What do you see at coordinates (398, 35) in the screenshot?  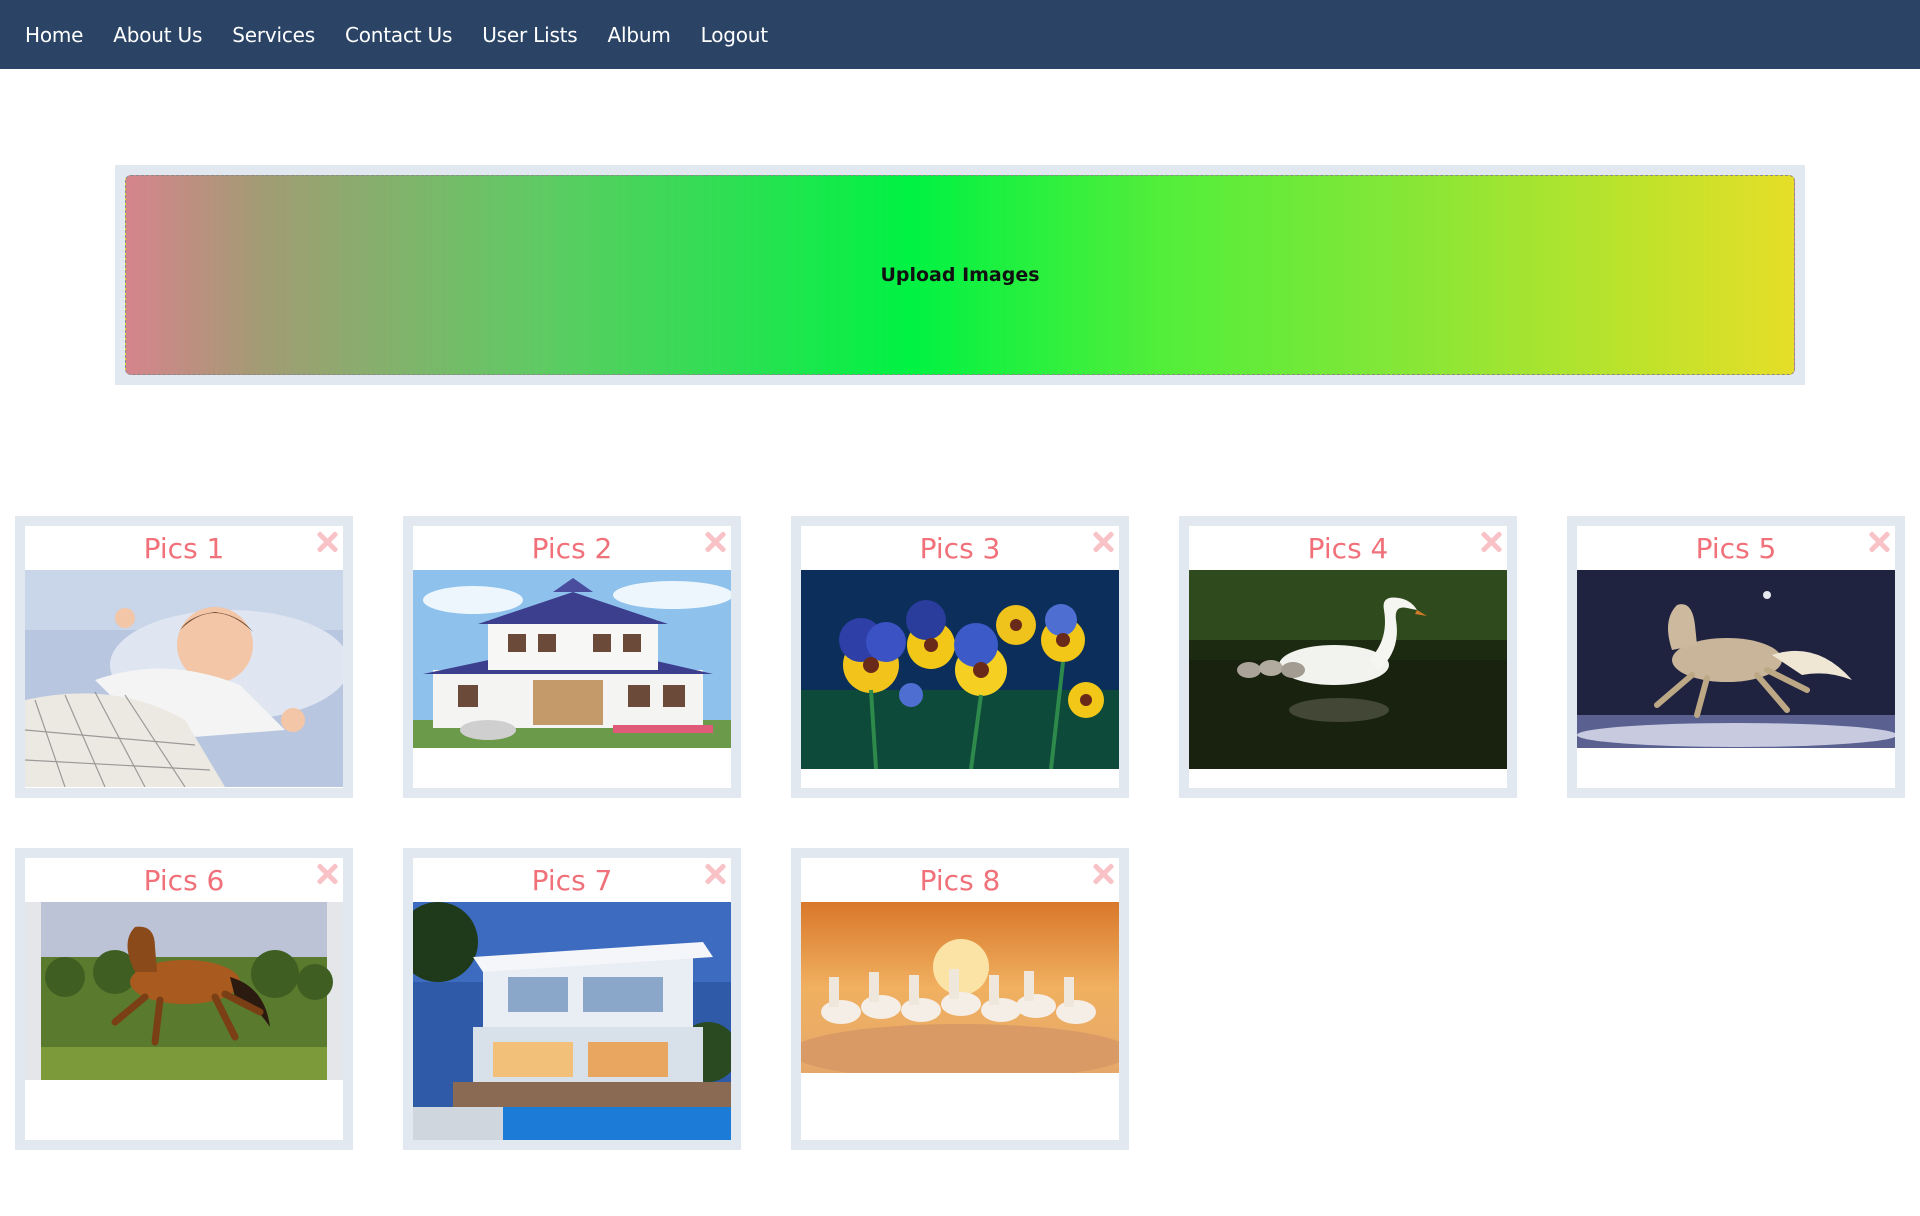 I see `nav-contact-us: Contact Us` at bounding box center [398, 35].